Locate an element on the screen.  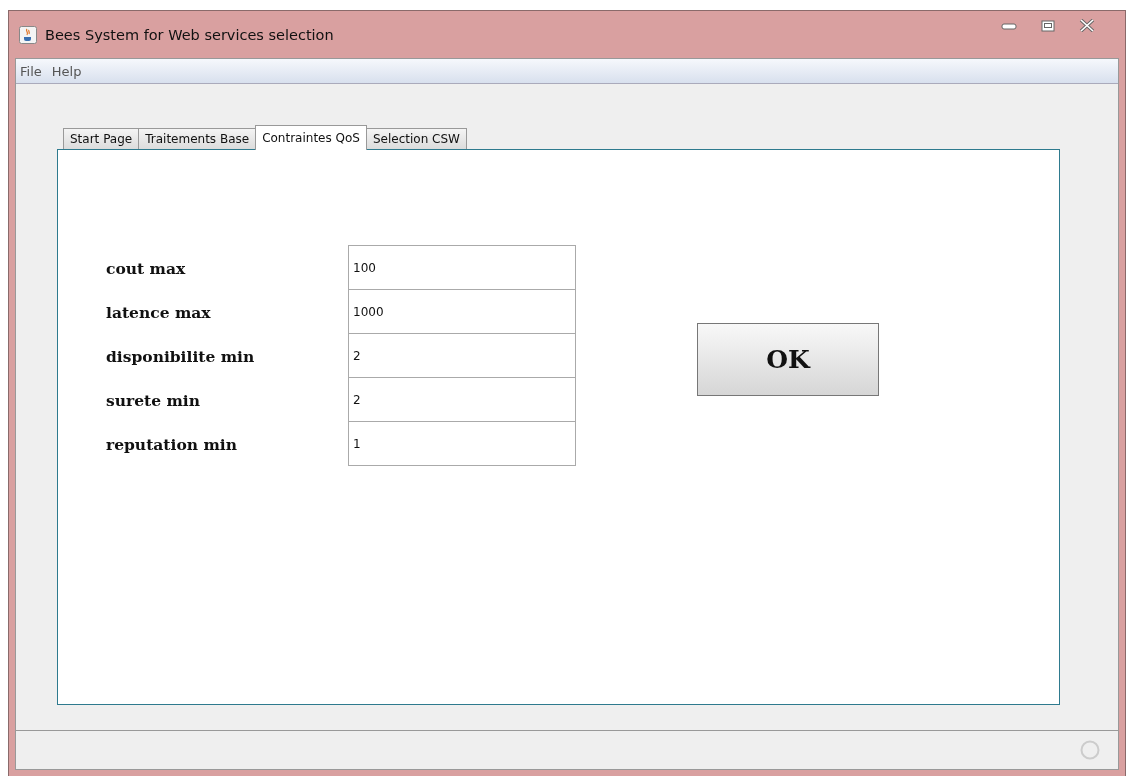
input-field: 1000 is located at coordinates (462, 311).